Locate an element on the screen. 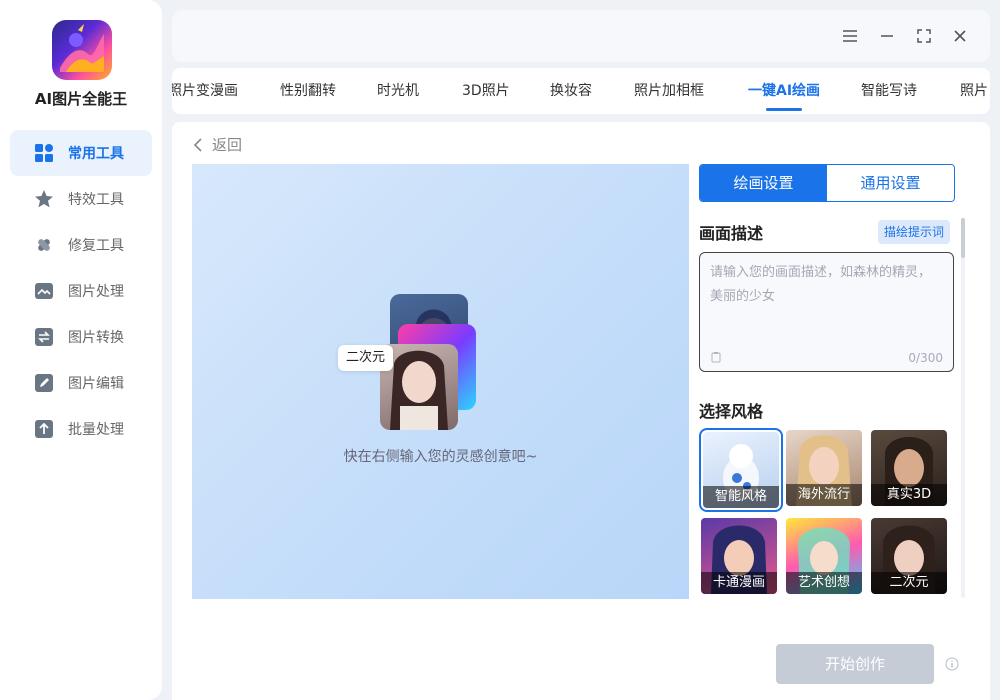 The image size is (1000, 700). star-icon is located at coordinates (44, 199).